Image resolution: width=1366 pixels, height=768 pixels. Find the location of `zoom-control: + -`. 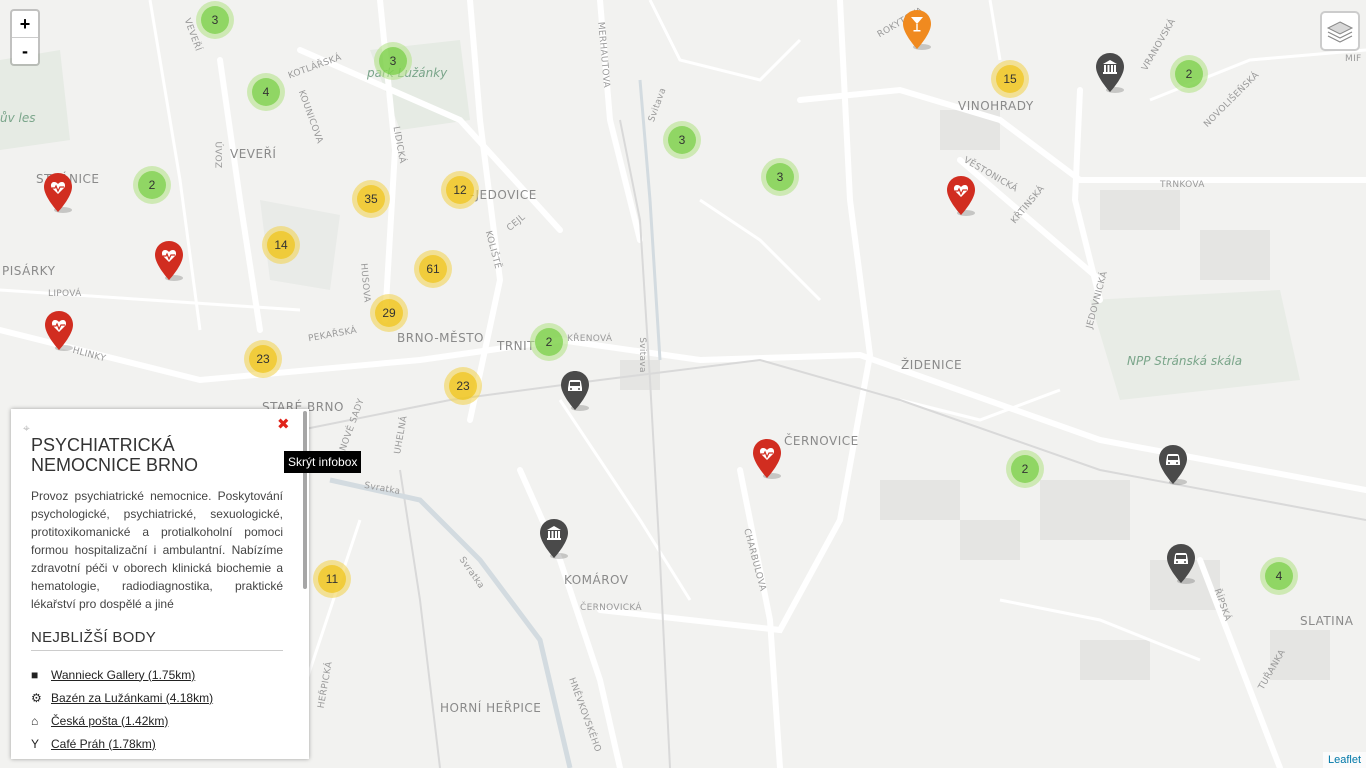

zoom-control: + - is located at coordinates (25, 37).